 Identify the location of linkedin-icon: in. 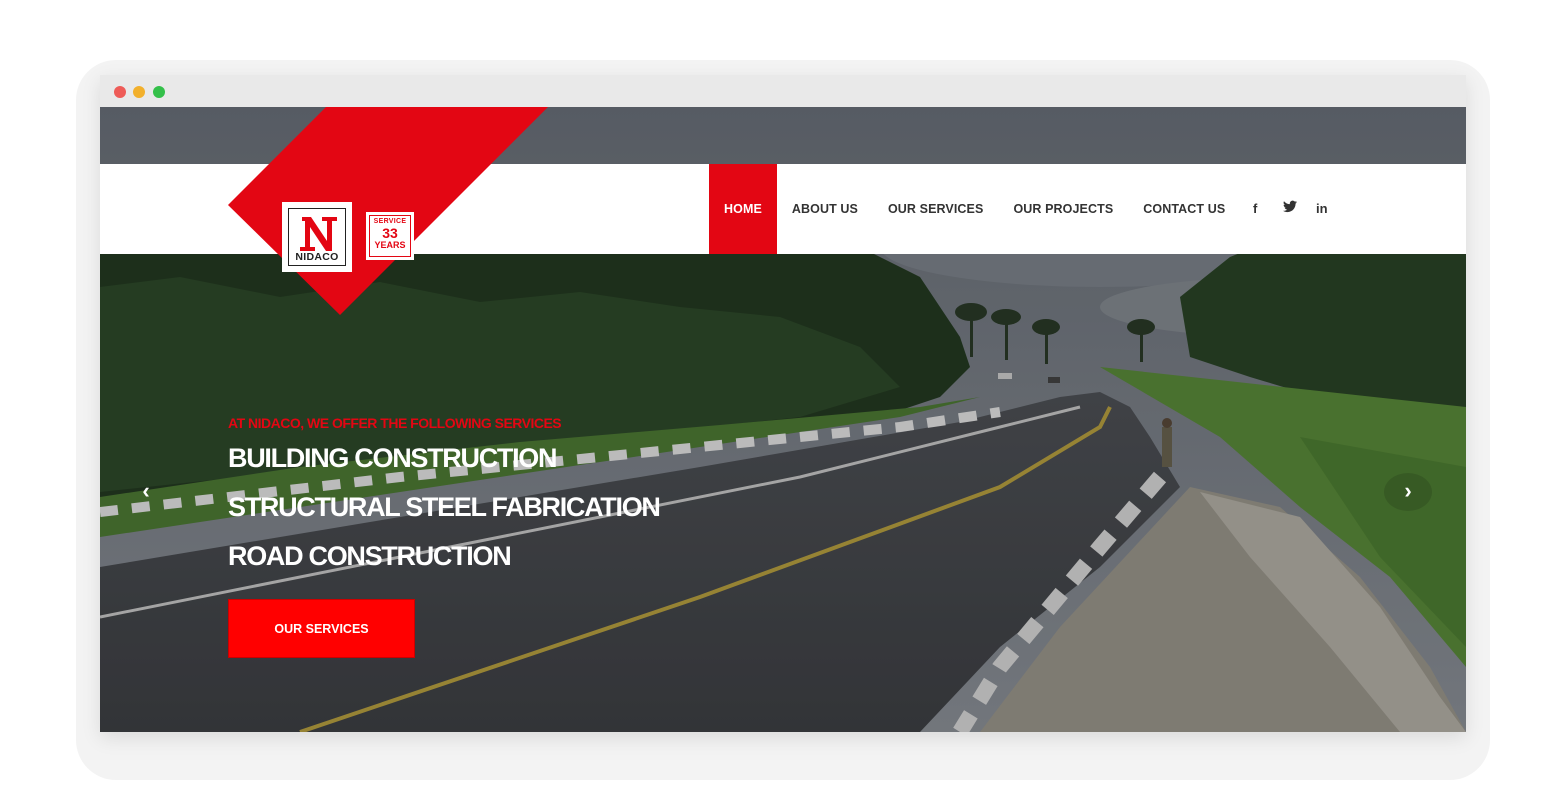
(1322, 208).